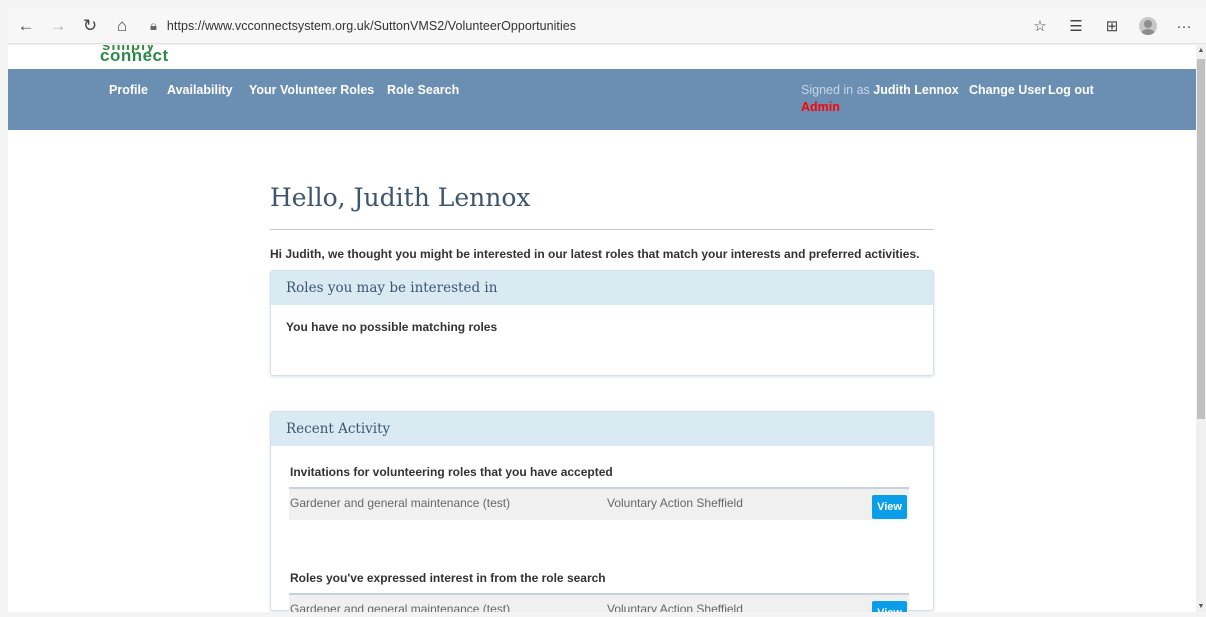 The width and height of the screenshot is (1206, 617). I want to click on signed-in-status: Signed in as Judith Lennox, so click(880, 90).